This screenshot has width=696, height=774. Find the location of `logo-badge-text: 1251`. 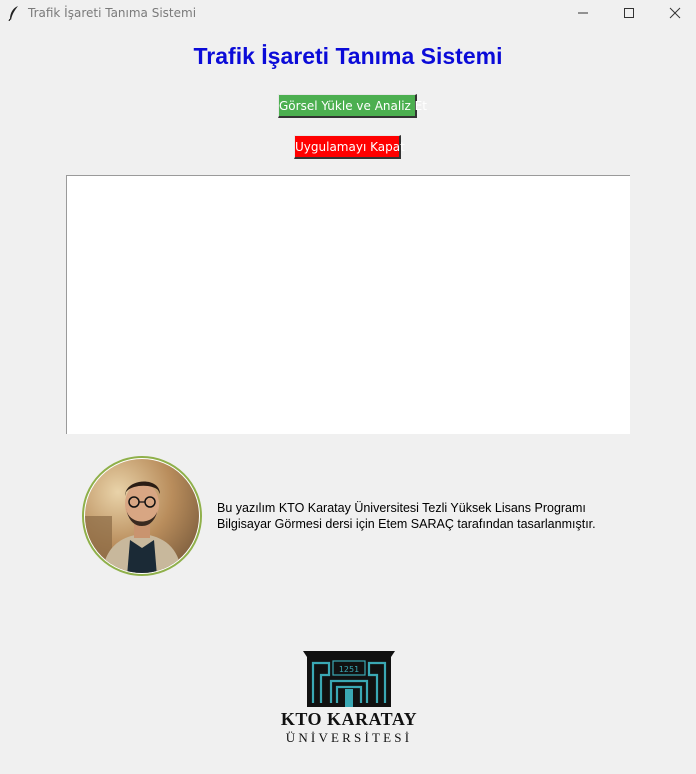

logo-badge-text: 1251 is located at coordinates (349, 669).